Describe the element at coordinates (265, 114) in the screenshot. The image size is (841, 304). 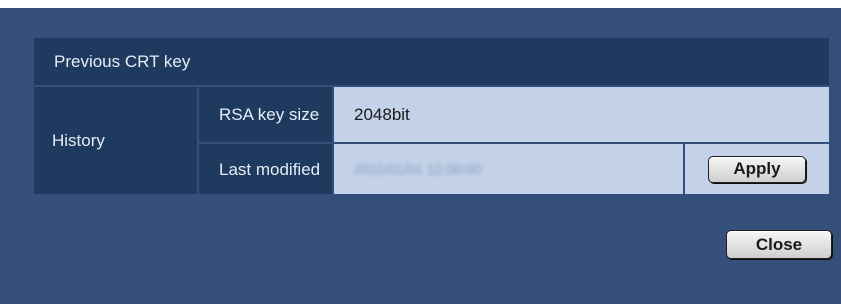
I see `rsa-key-size-label: RSA key size` at that location.